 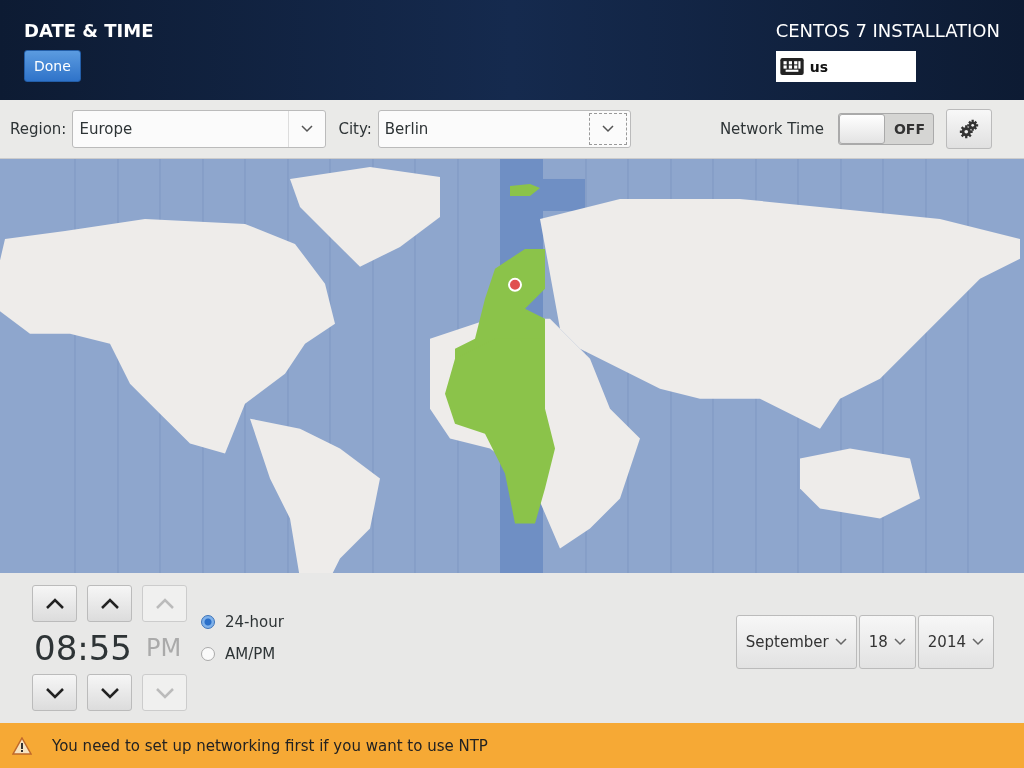 I want to click on period-display: PM, so click(x=164, y=648).